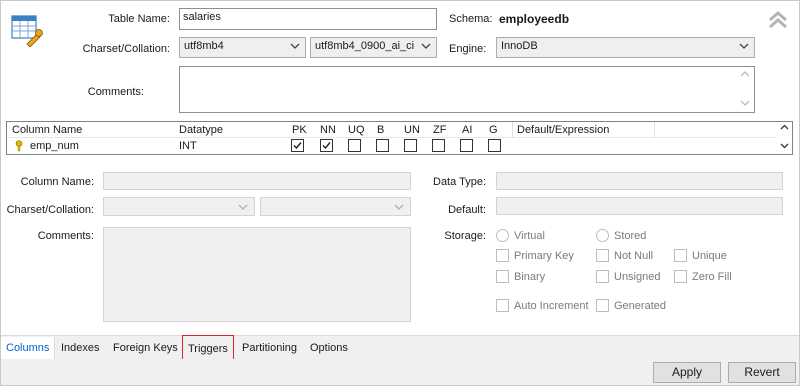 The width and height of the screenshot is (800, 386). I want to click on grid-header-ai: AI, so click(467, 130).